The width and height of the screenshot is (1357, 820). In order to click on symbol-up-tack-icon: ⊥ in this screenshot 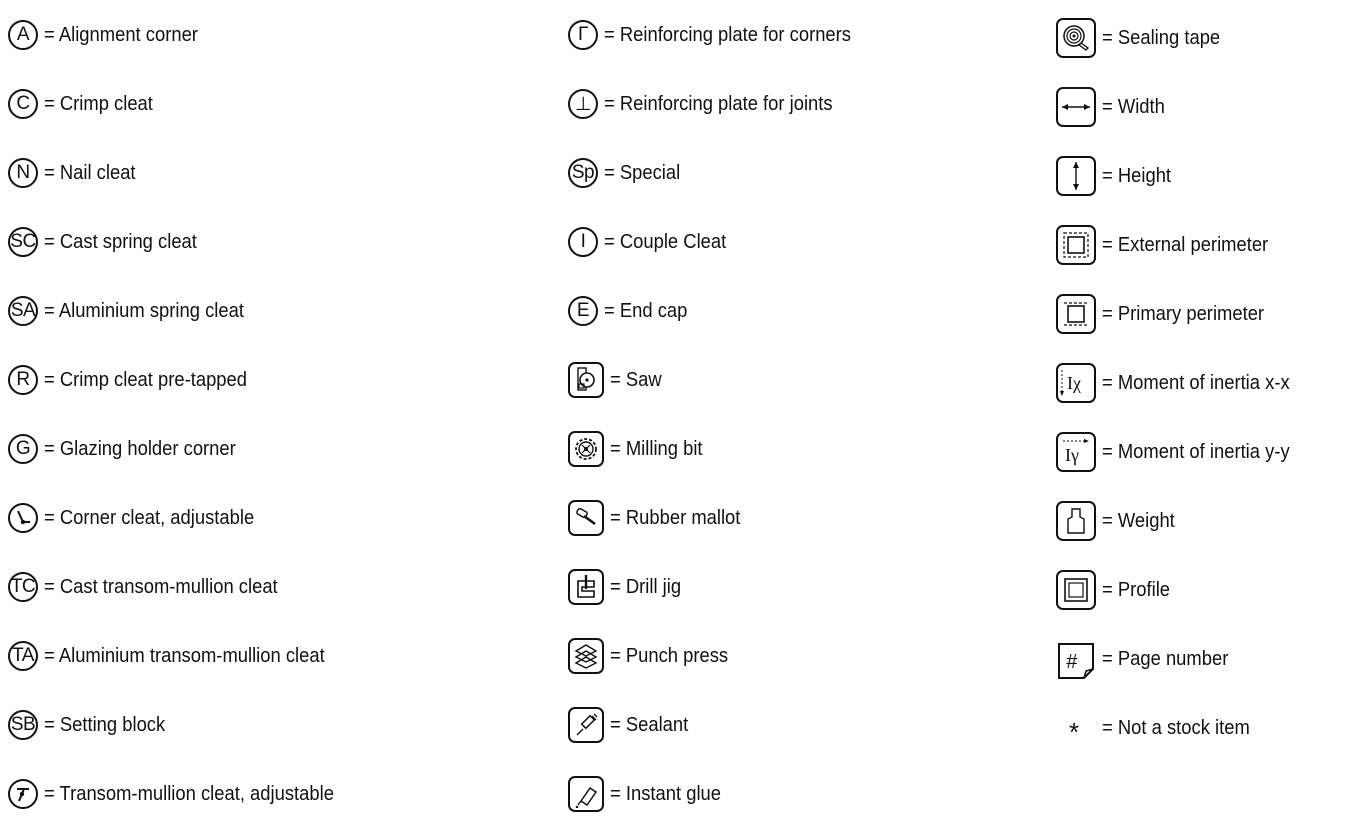, I will do `click(583, 104)`.